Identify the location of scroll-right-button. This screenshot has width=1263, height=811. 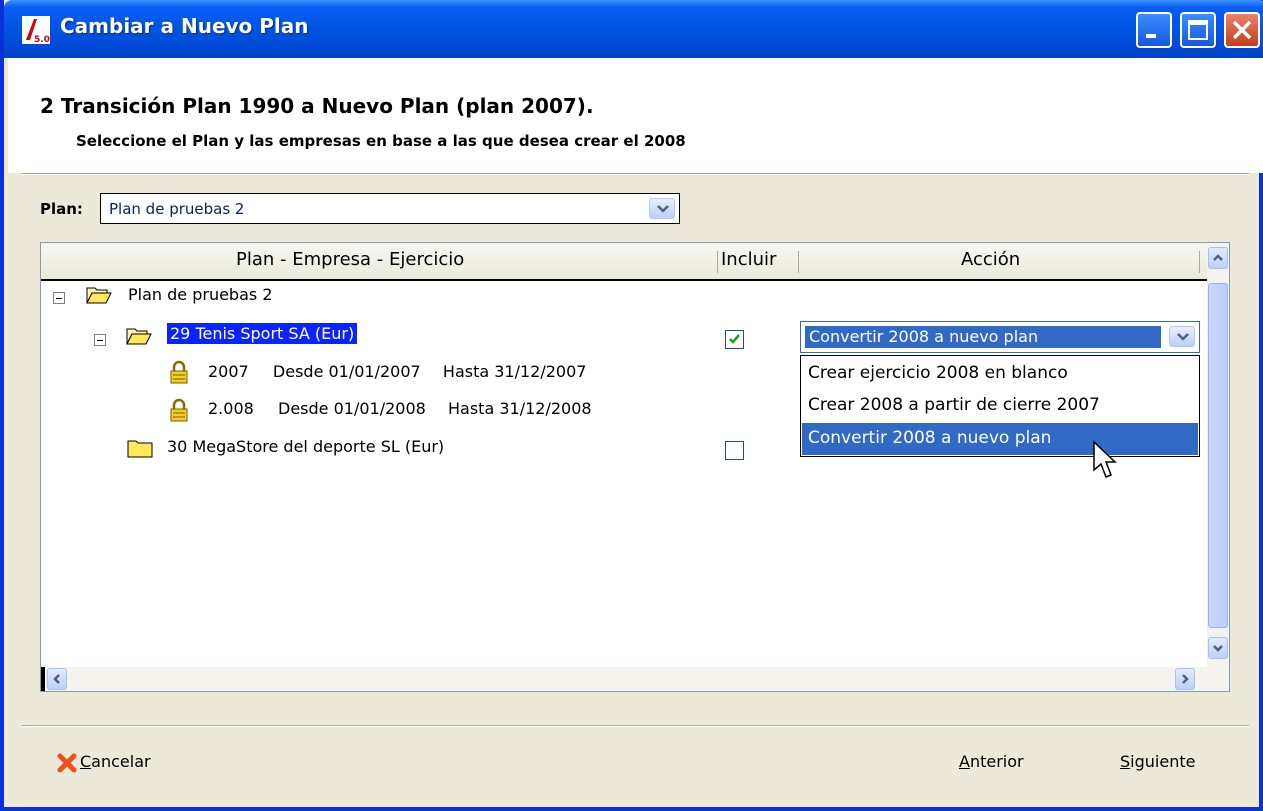
(1185, 679).